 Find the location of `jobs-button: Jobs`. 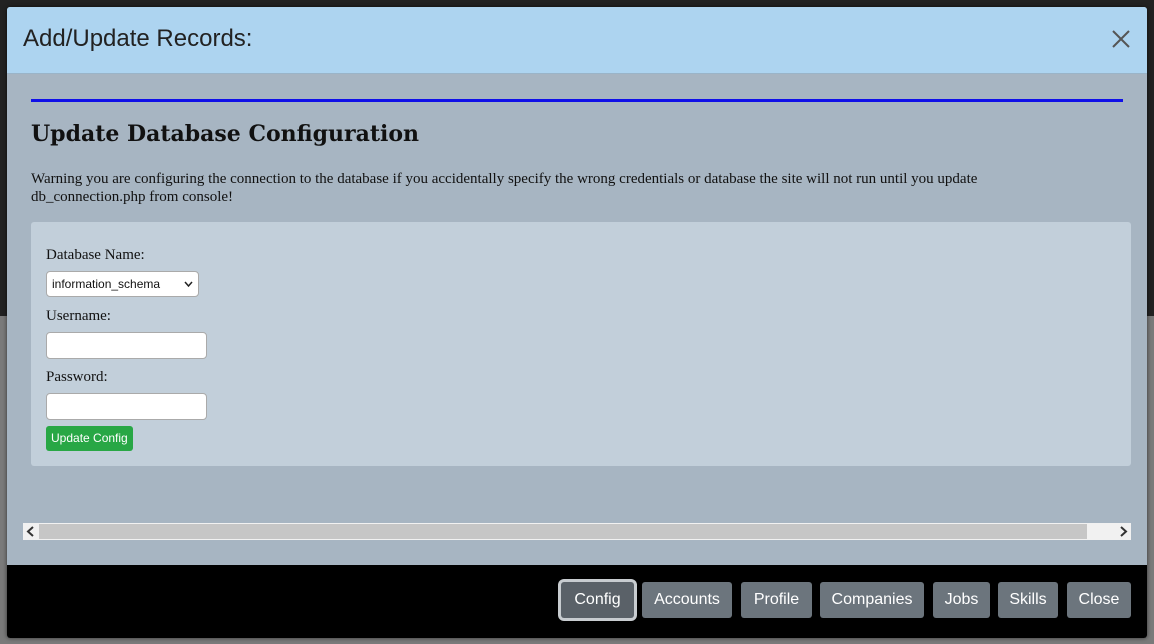

jobs-button: Jobs is located at coordinates (961, 600).